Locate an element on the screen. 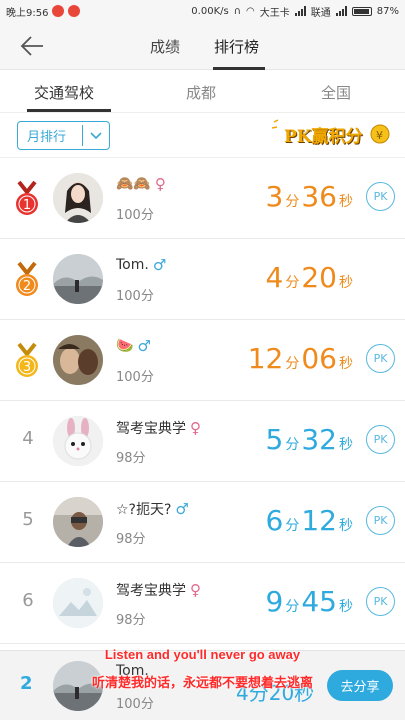  chevron-down-icon is located at coordinates (96, 136).